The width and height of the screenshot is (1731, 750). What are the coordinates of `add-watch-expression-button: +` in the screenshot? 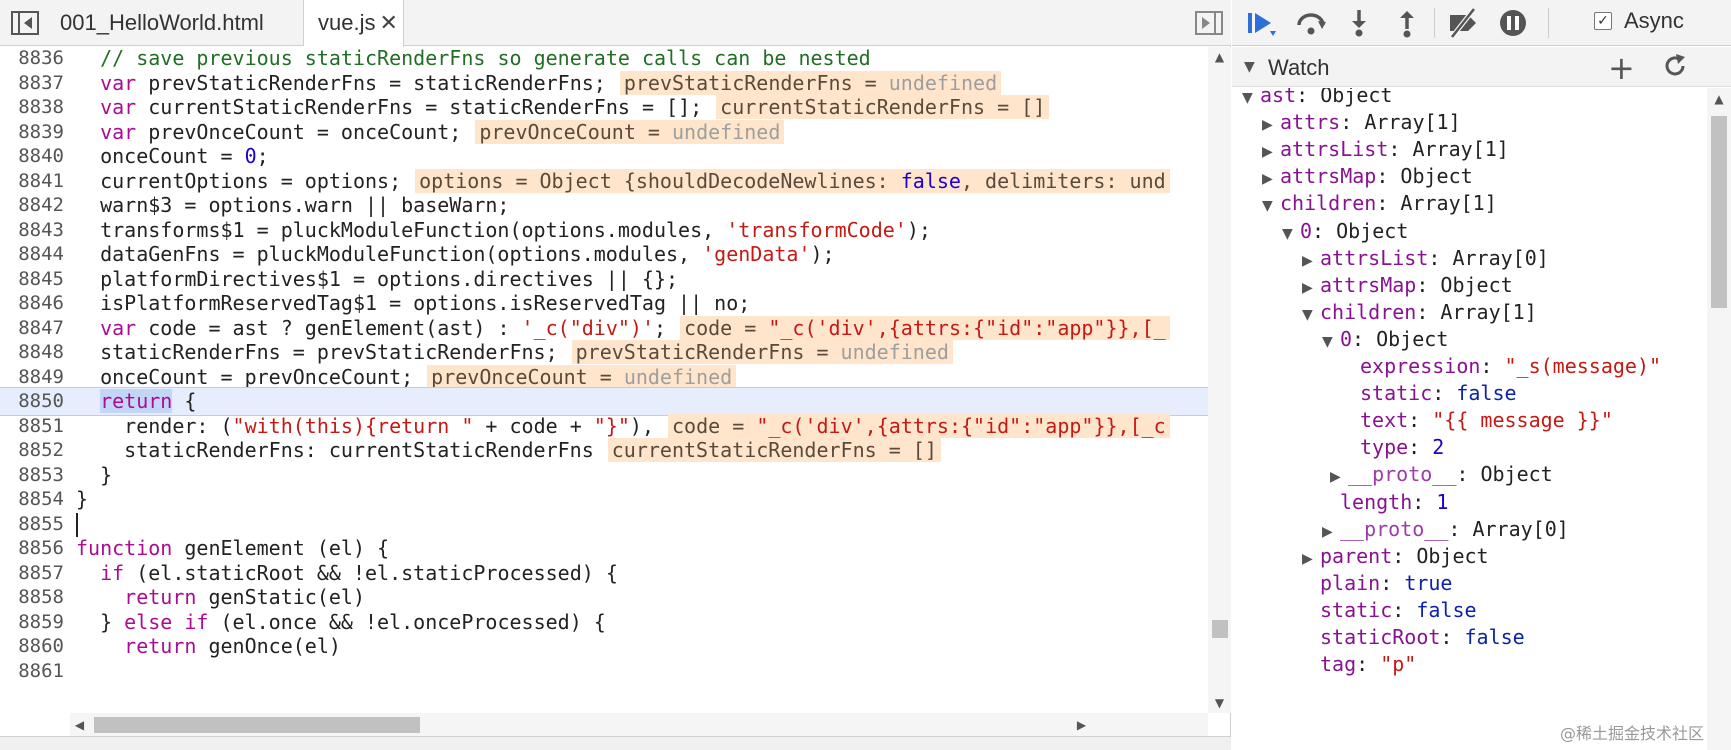 It's located at (1621, 68).